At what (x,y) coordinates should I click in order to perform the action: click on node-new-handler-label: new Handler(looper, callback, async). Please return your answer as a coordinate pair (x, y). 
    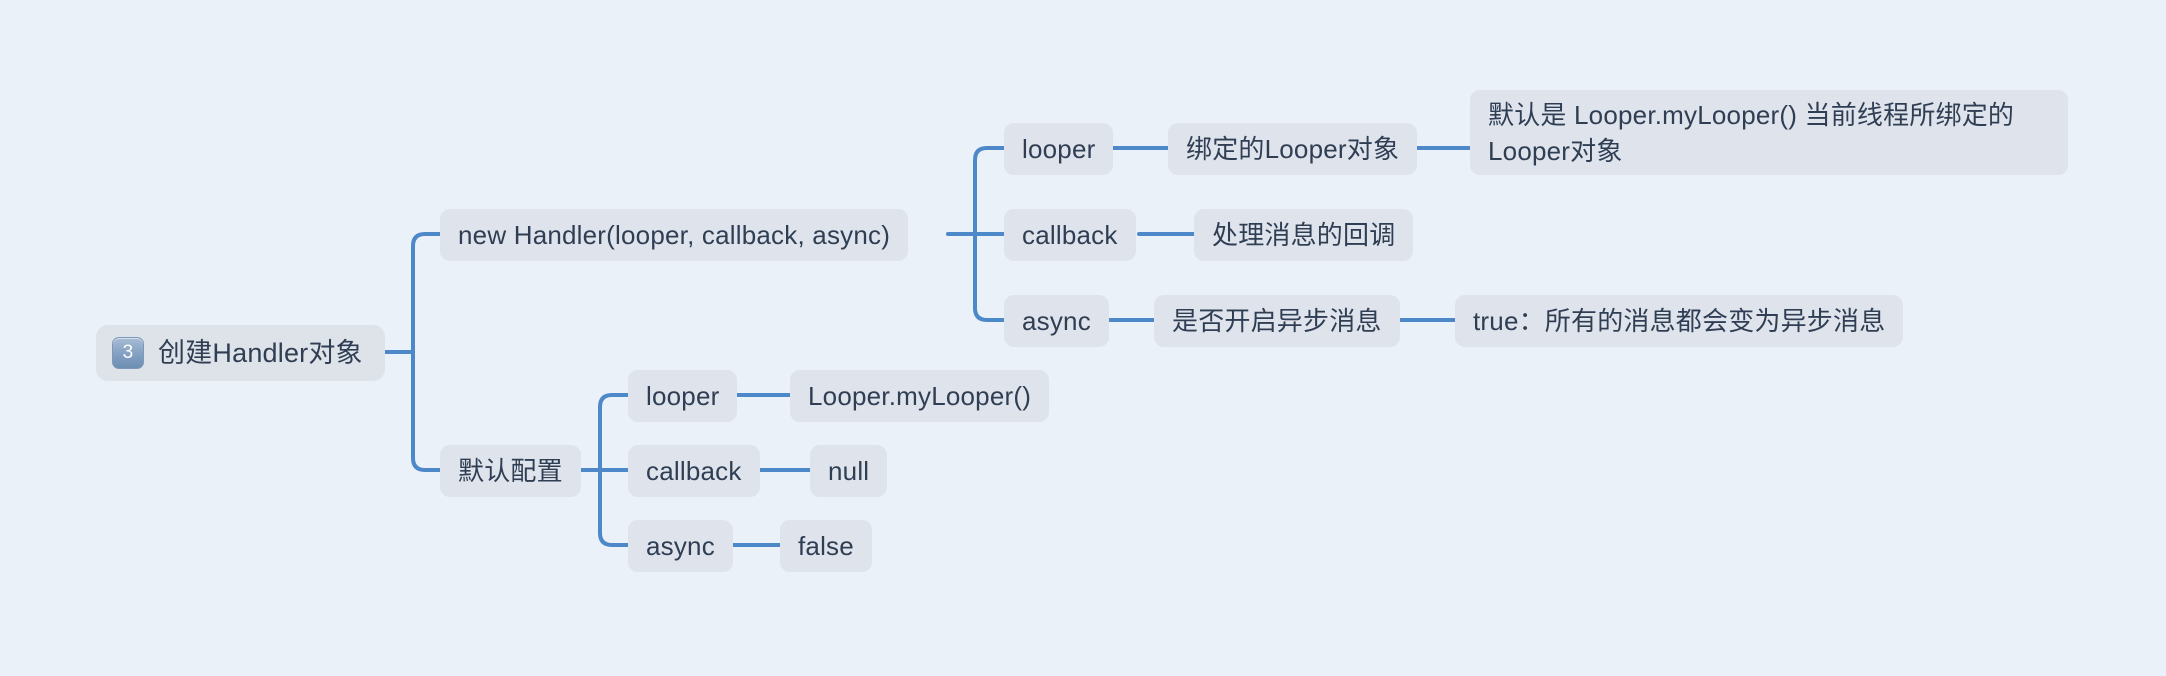
    Looking at the image, I should click on (674, 235).